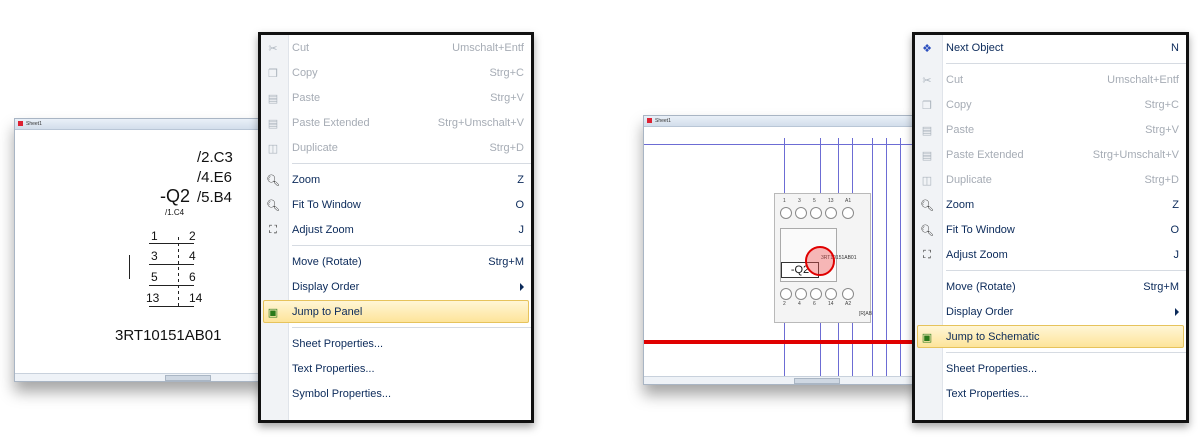 Image resolution: width=1198 pixels, height=437 pixels. Describe the element at coordinates (663, 121) in the screenshot. I see `panel-window-title: Sheet1` at that location.